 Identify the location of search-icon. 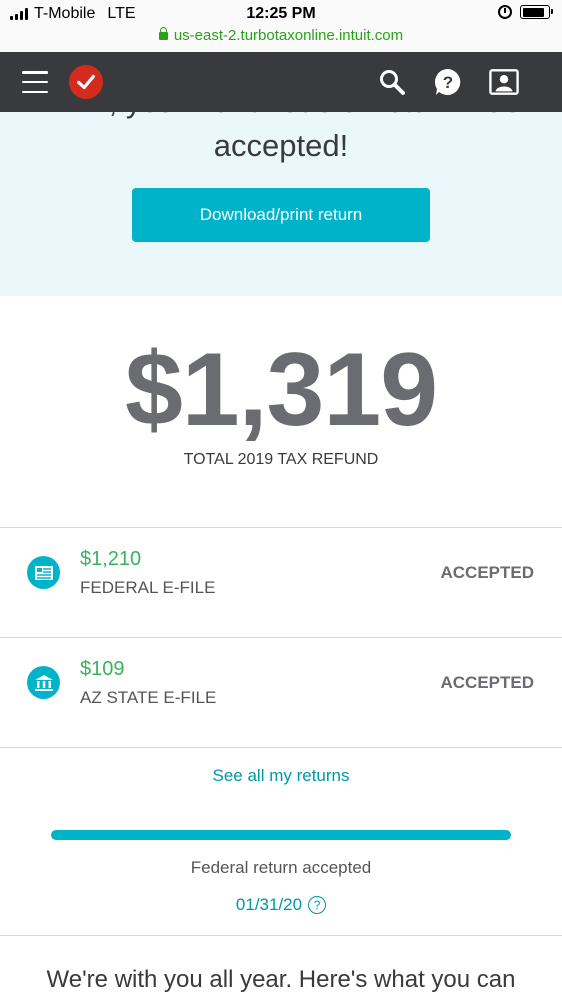
(392, 82).